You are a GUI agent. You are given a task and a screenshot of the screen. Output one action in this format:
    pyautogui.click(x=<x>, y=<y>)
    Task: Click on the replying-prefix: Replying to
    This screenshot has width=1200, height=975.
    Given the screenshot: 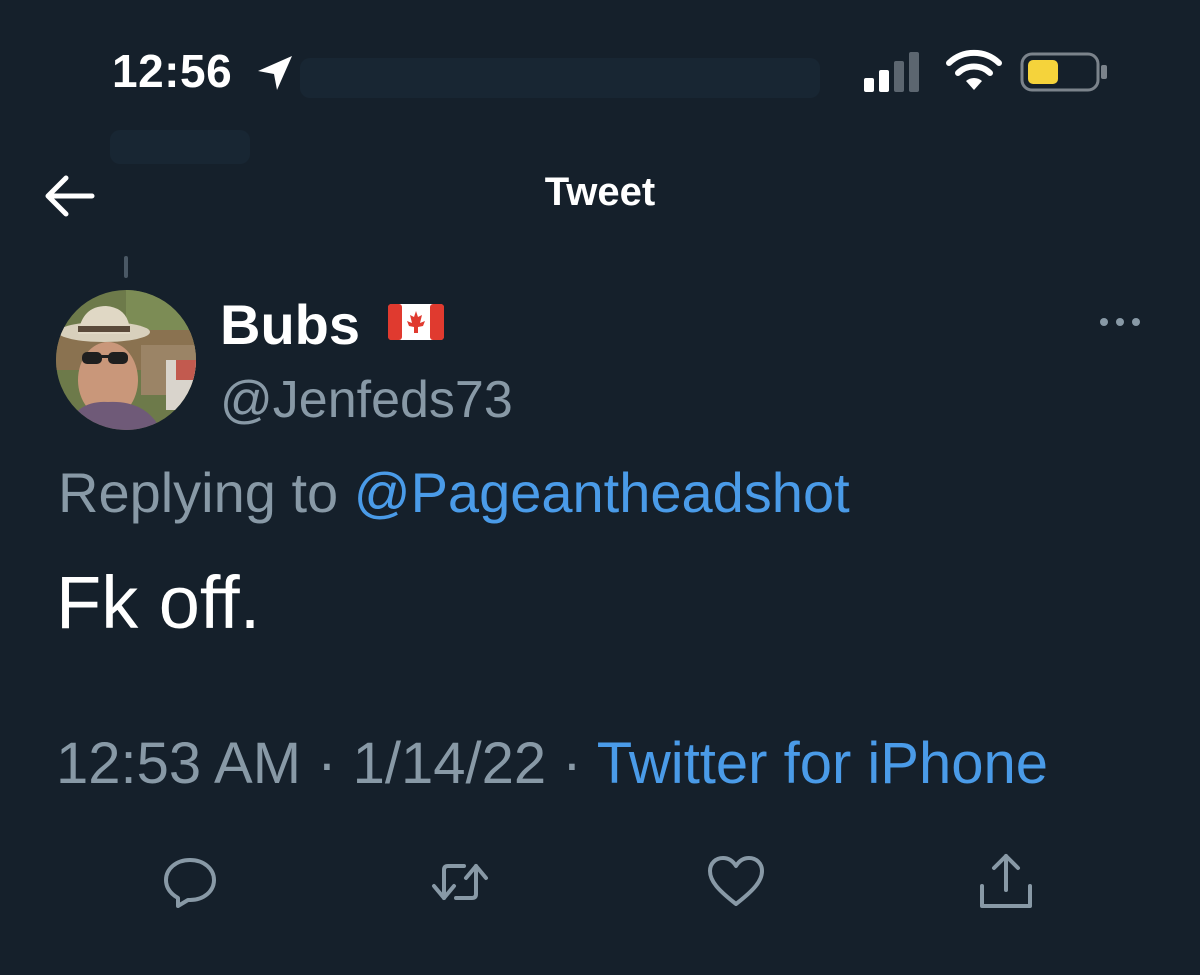 What is the action you would take?
    pyautogui.click(x=198, y=492)
    